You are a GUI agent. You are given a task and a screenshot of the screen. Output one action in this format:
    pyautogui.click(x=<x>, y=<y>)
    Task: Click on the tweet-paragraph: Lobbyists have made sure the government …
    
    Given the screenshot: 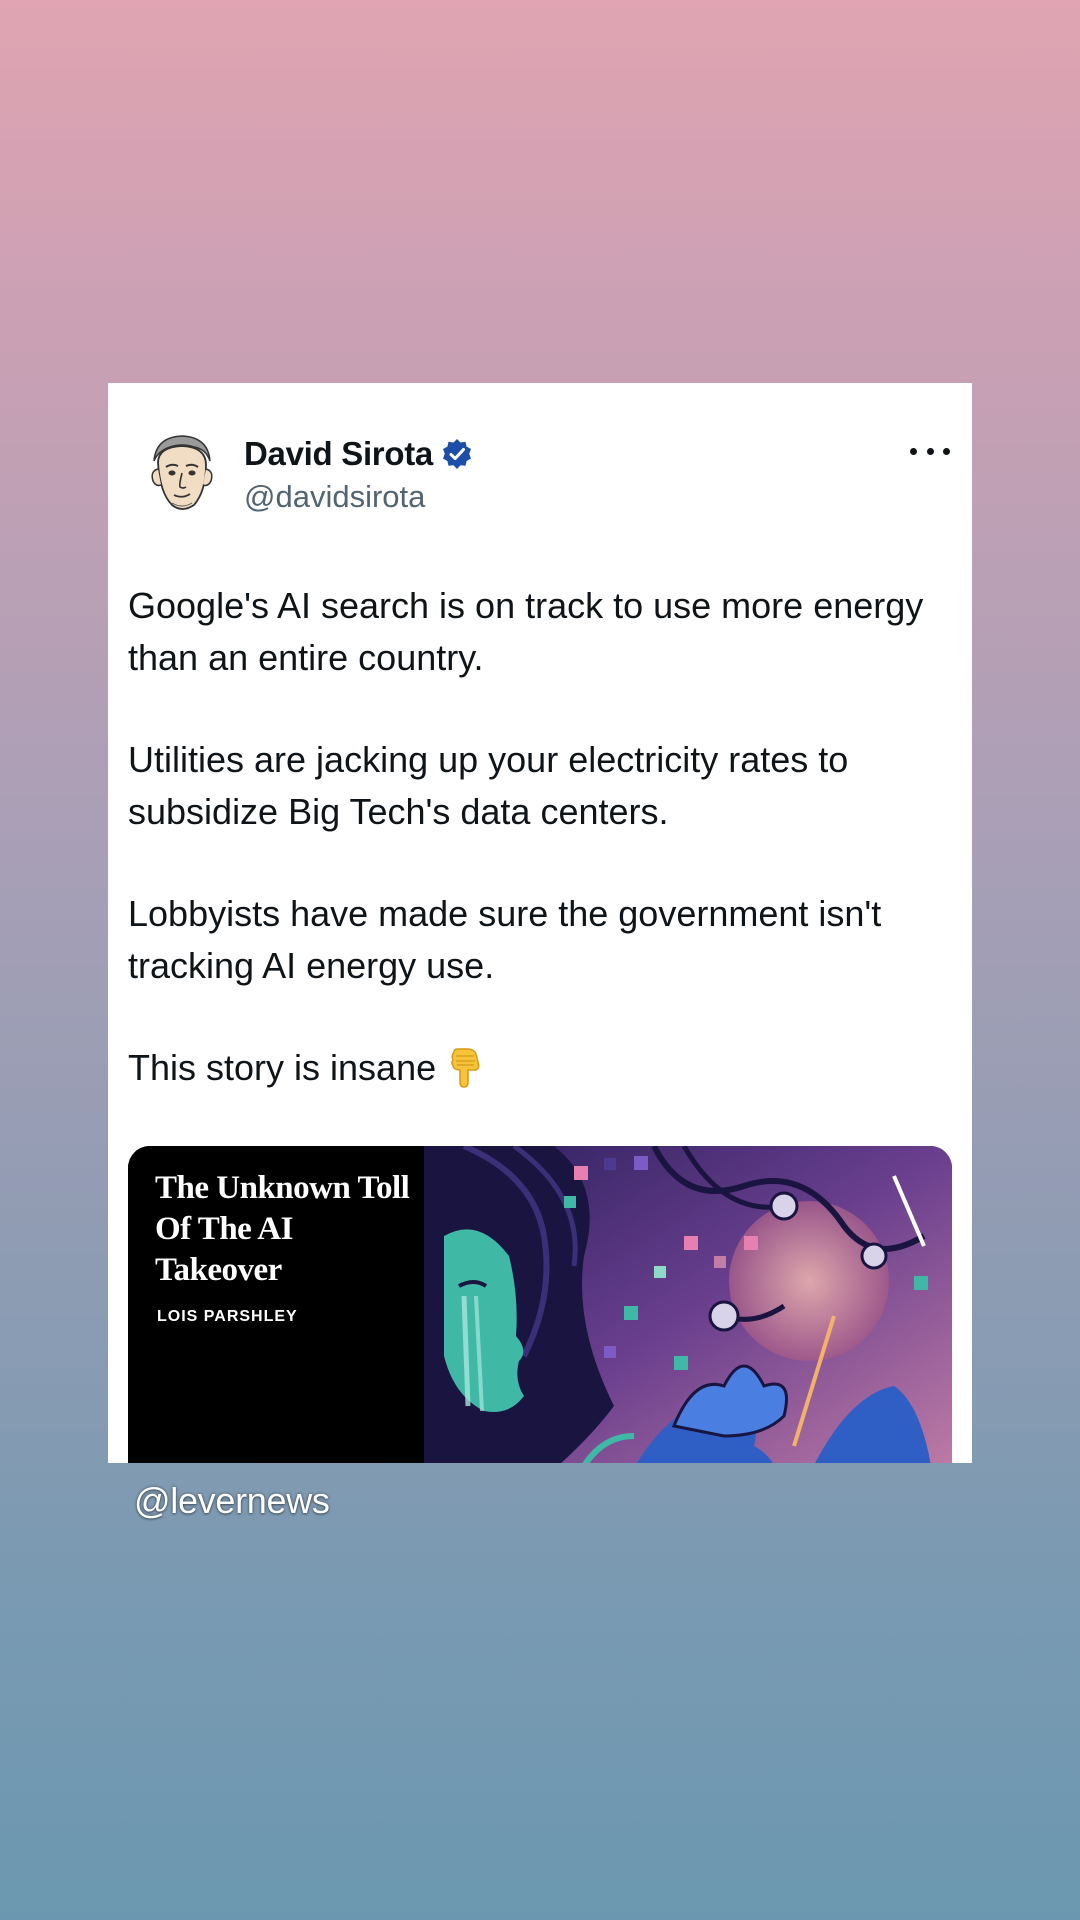 What is the action you would take?
    pyautogui.click(x=505, y=939)
    